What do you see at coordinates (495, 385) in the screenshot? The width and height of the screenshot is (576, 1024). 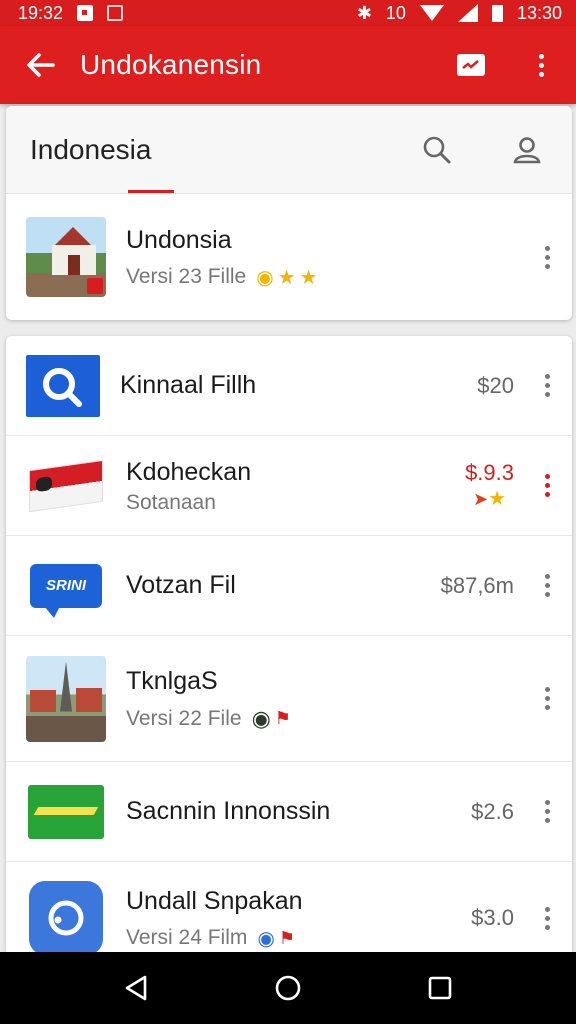 I see `item-price: $20` at bounding box center [495, 385].